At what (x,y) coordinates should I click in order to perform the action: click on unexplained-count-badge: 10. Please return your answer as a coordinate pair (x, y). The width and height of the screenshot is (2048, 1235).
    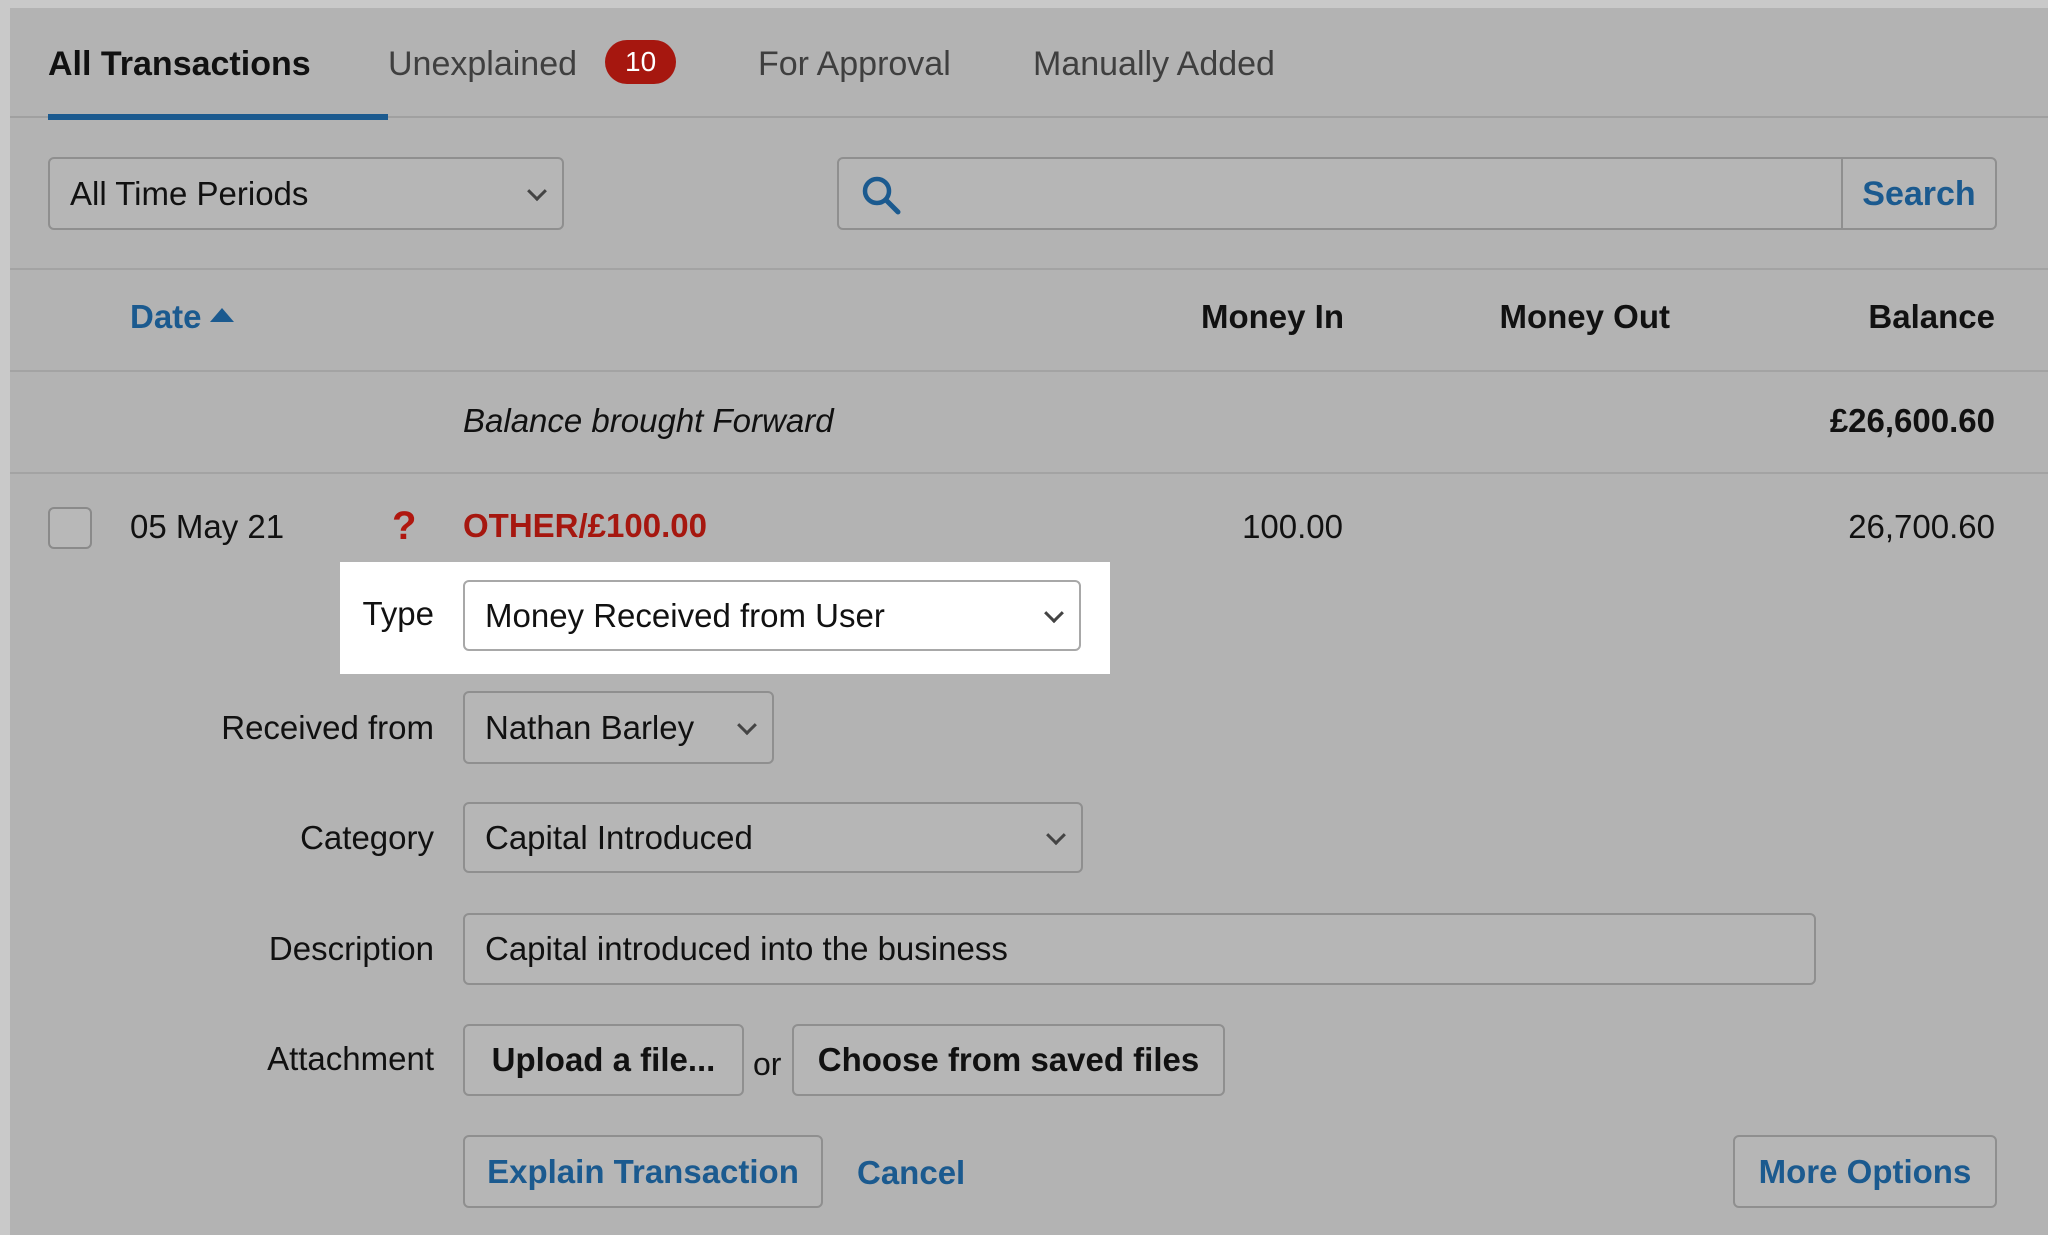
    Looking at the image, I should click on (641, 62).